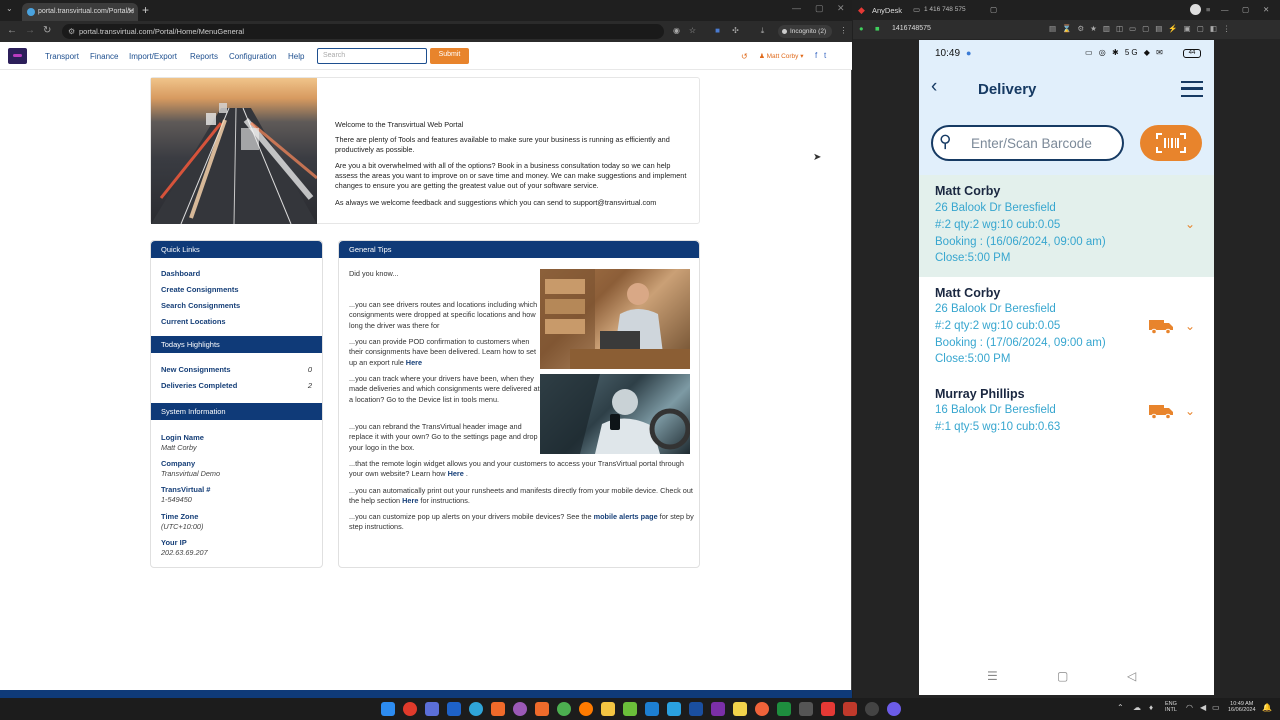  I want to click on recents-icon: ☰, so click(992, 676).